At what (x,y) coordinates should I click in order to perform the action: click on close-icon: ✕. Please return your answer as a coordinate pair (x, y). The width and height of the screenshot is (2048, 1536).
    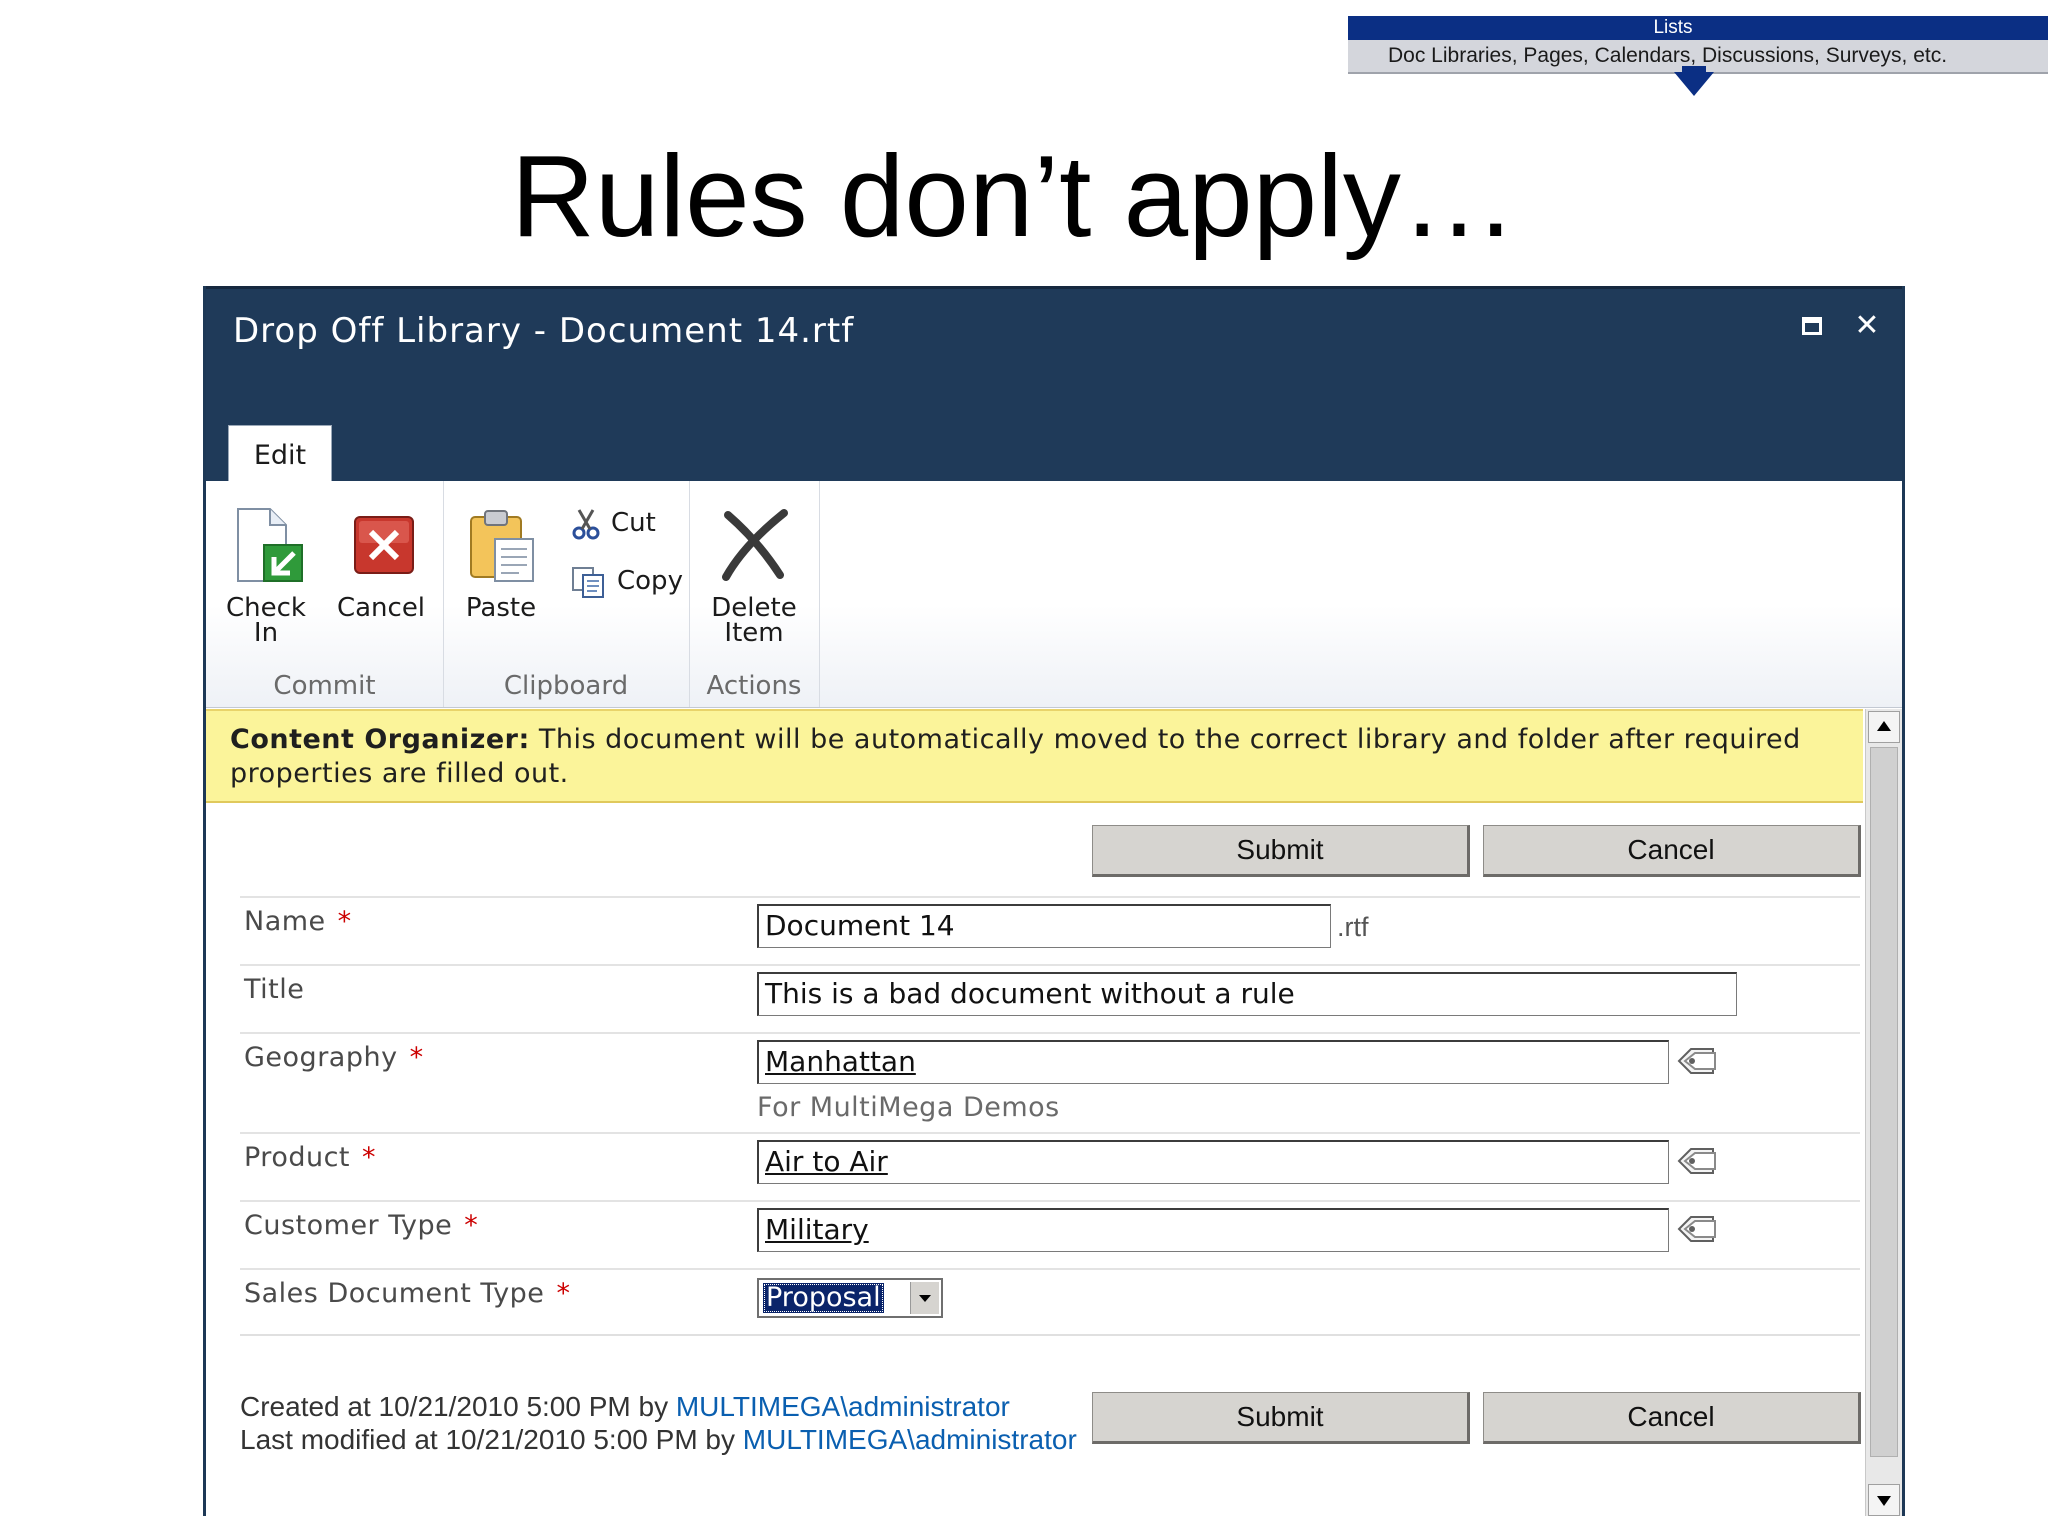
    Looking at the image, I should click on (1867, 326).